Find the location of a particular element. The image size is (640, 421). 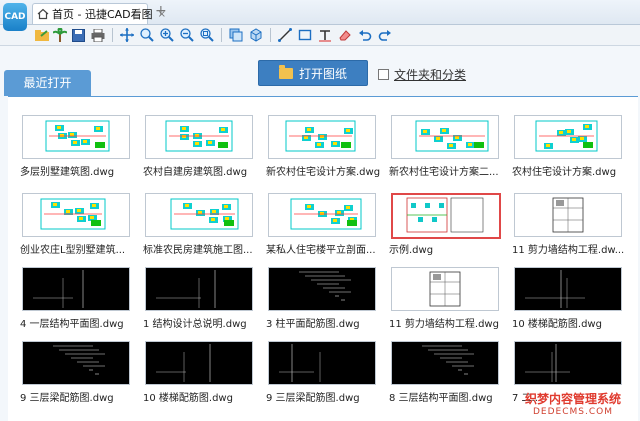

folder-category-checkbox is located at coordinates (383, 74).